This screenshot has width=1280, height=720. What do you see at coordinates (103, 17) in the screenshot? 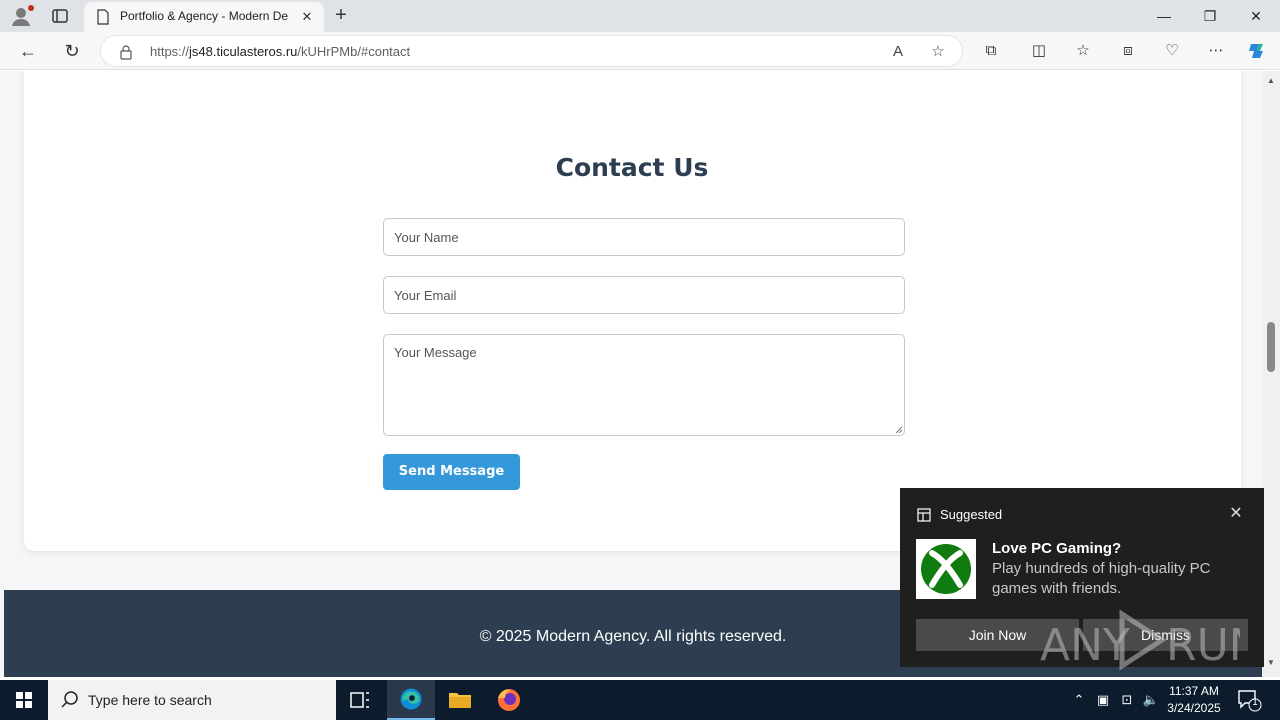
I see `page-icon` at bounding box center [103, 17].